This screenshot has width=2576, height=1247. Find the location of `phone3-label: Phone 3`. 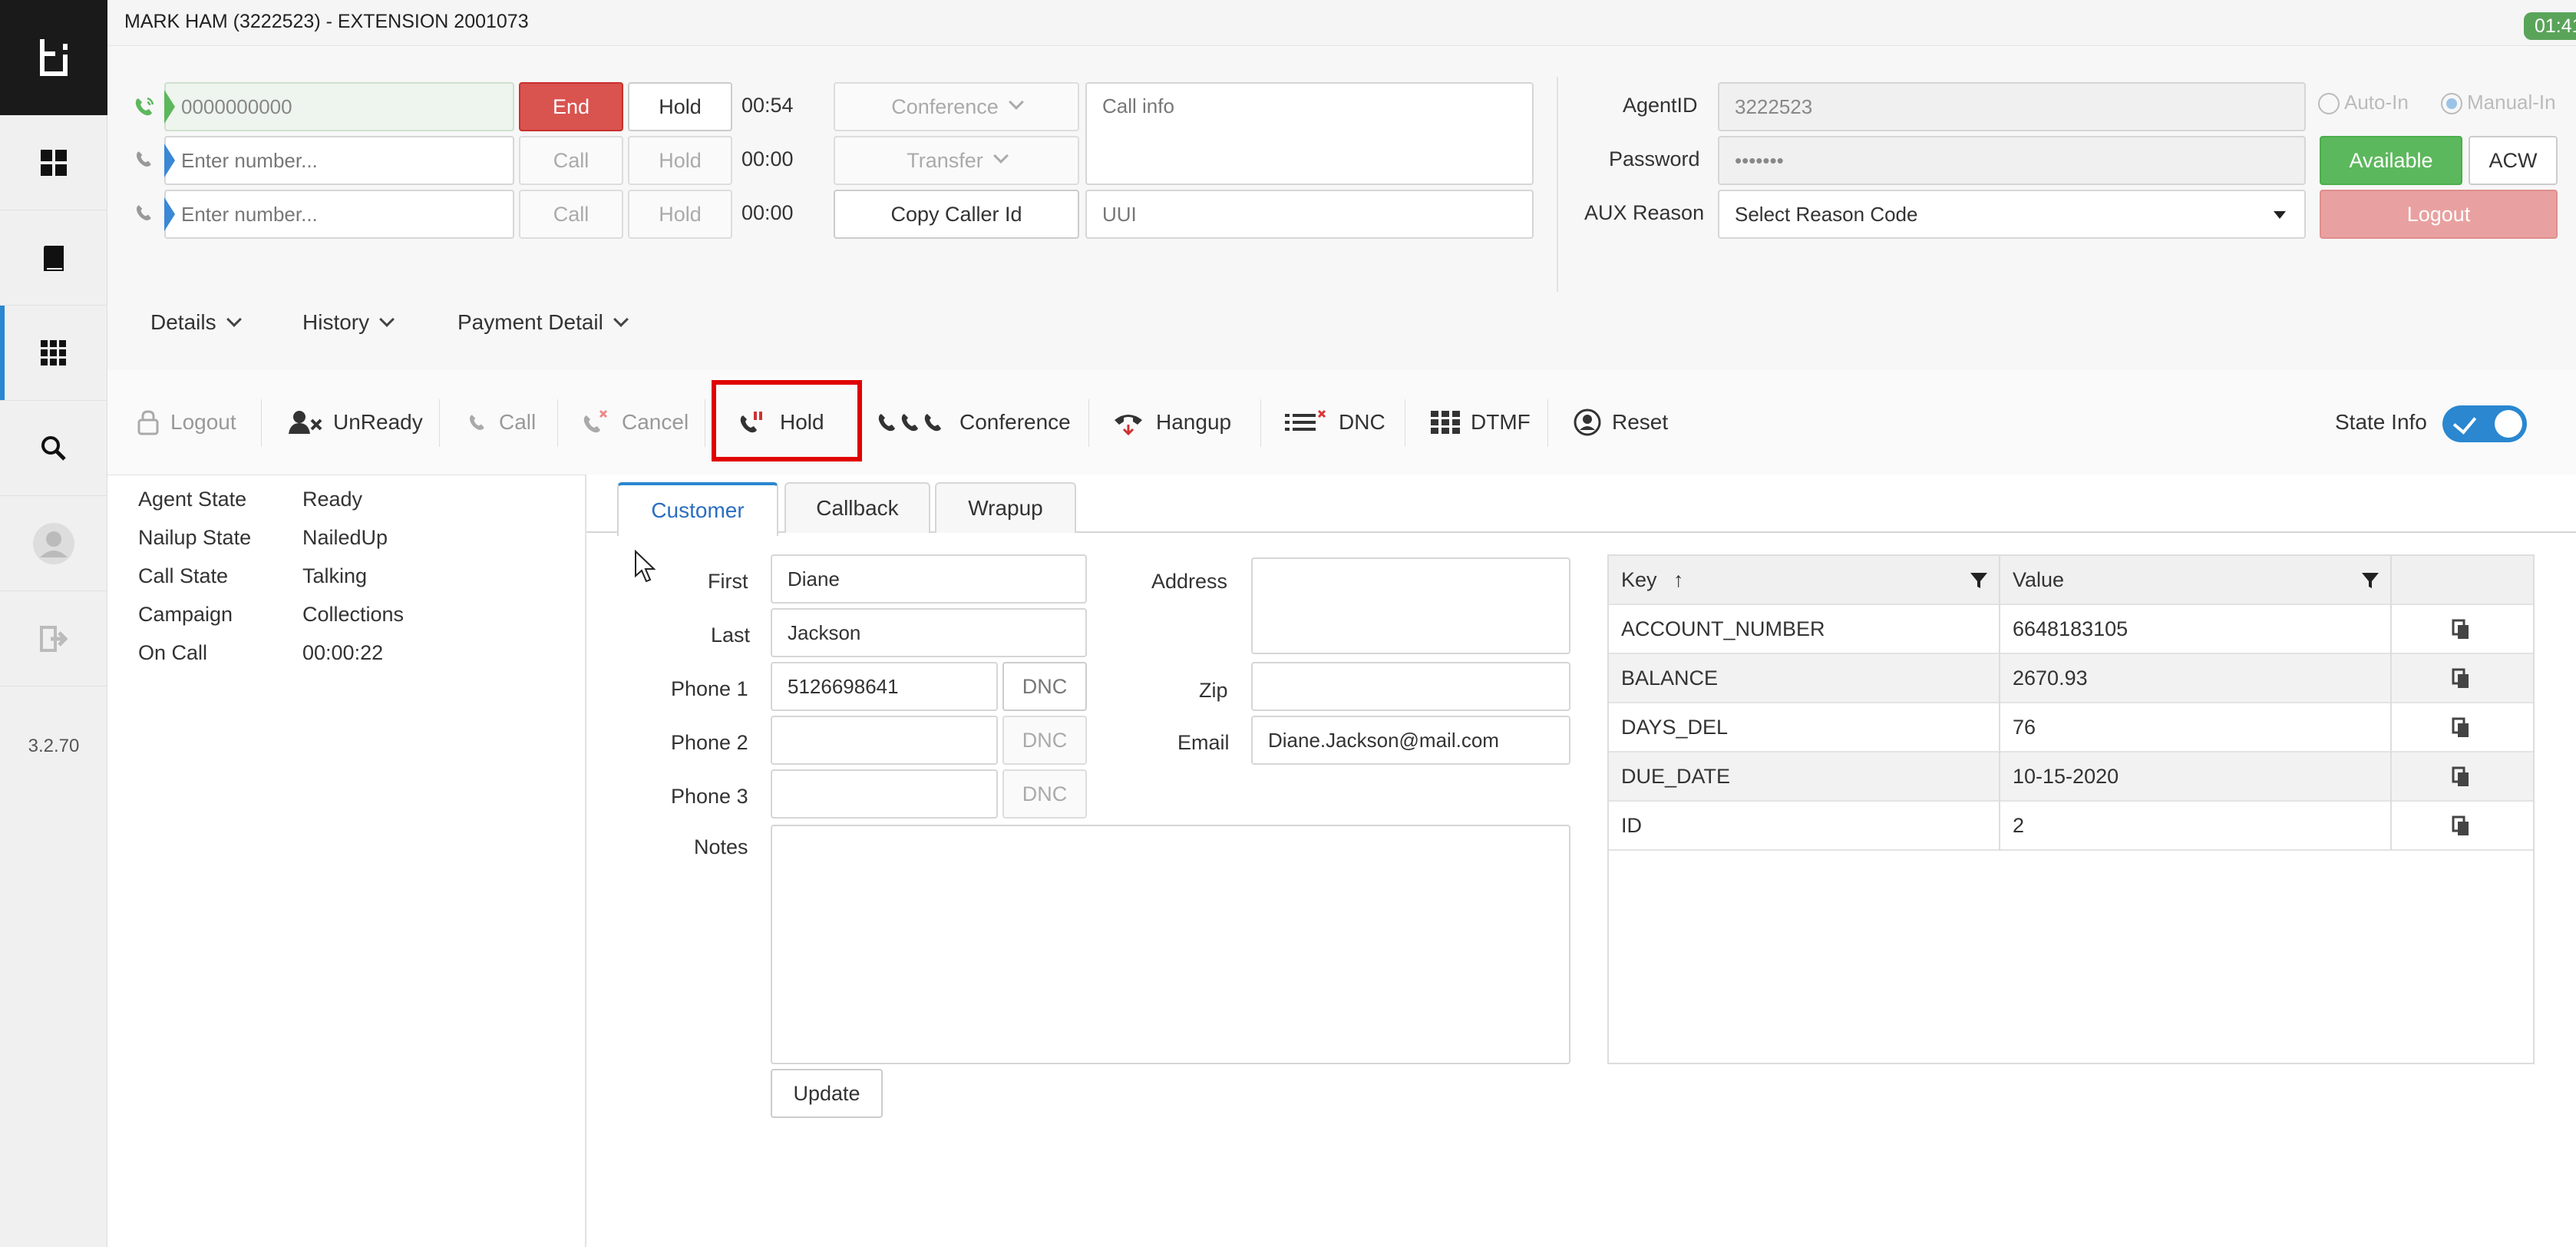

phone3-label: Phone 3 is located at coordinates (709, 797).